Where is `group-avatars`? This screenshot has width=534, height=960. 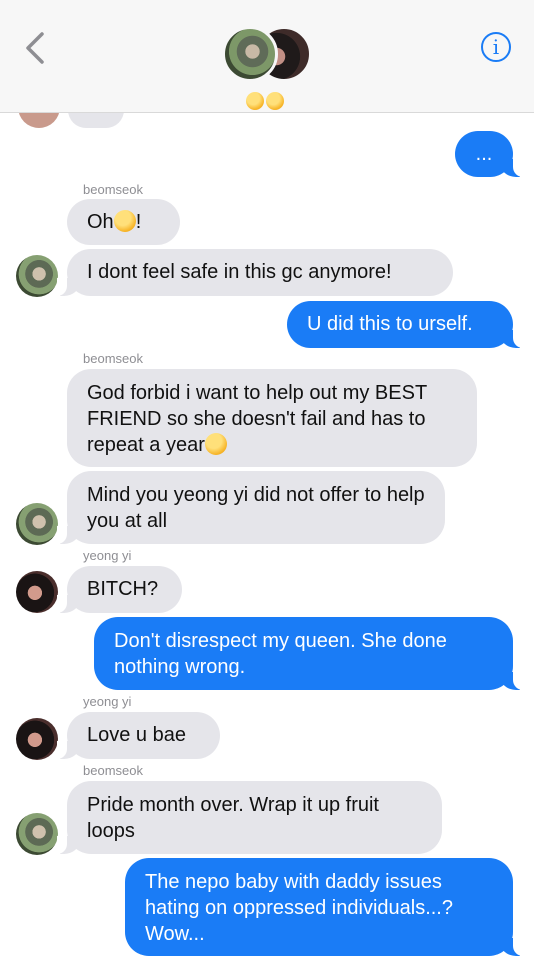
group-avatars is located at coordinates (268, 56).